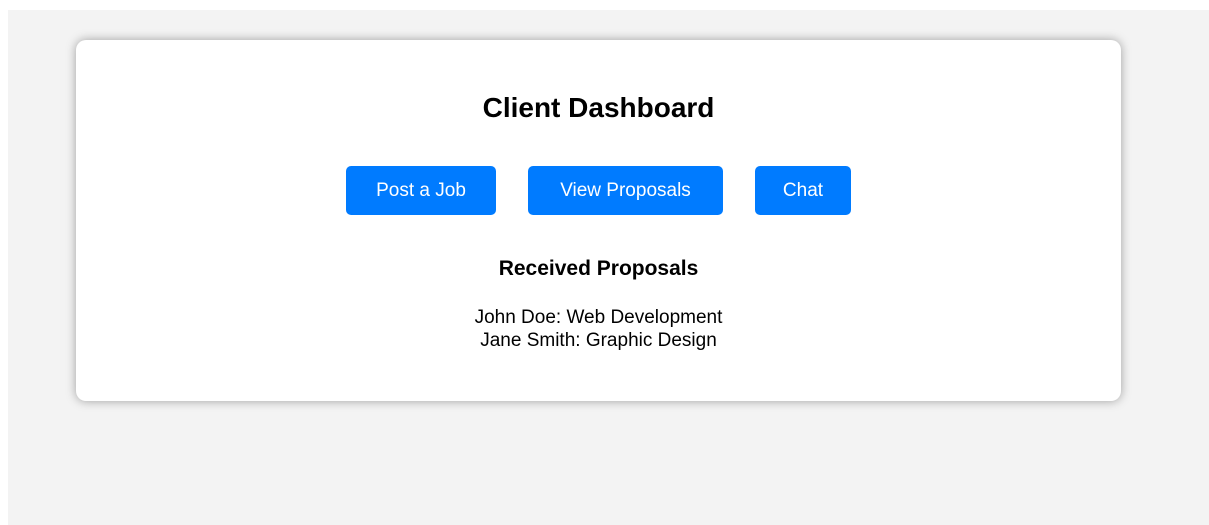 The height and width of the screenshot is (525, 1209). What do you see at coordinates (625, 190) in the screenshot?
I see `view-proposals-button: View Proposals` at bounding box center [625, 190].